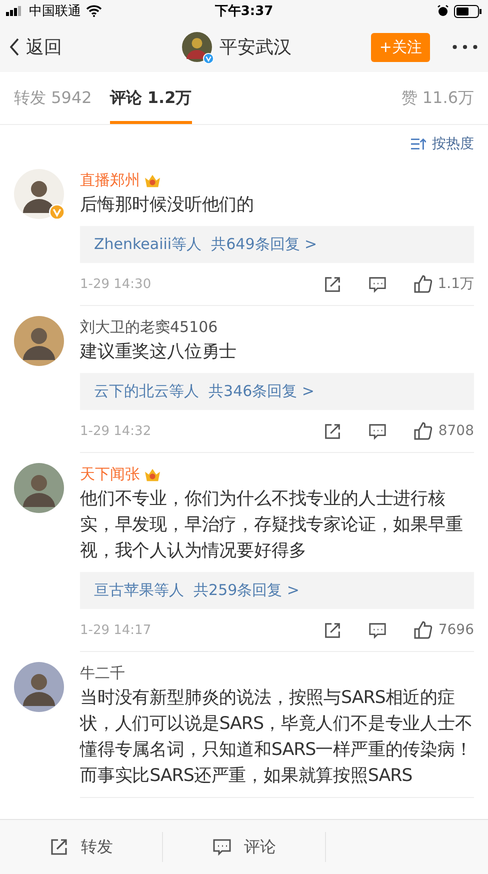 The width and height of the screenshot is (488, 874). What do you see at coordinates (465, 47) in the screenshot?
I see `more-icon` at bounding box center [465, 47].